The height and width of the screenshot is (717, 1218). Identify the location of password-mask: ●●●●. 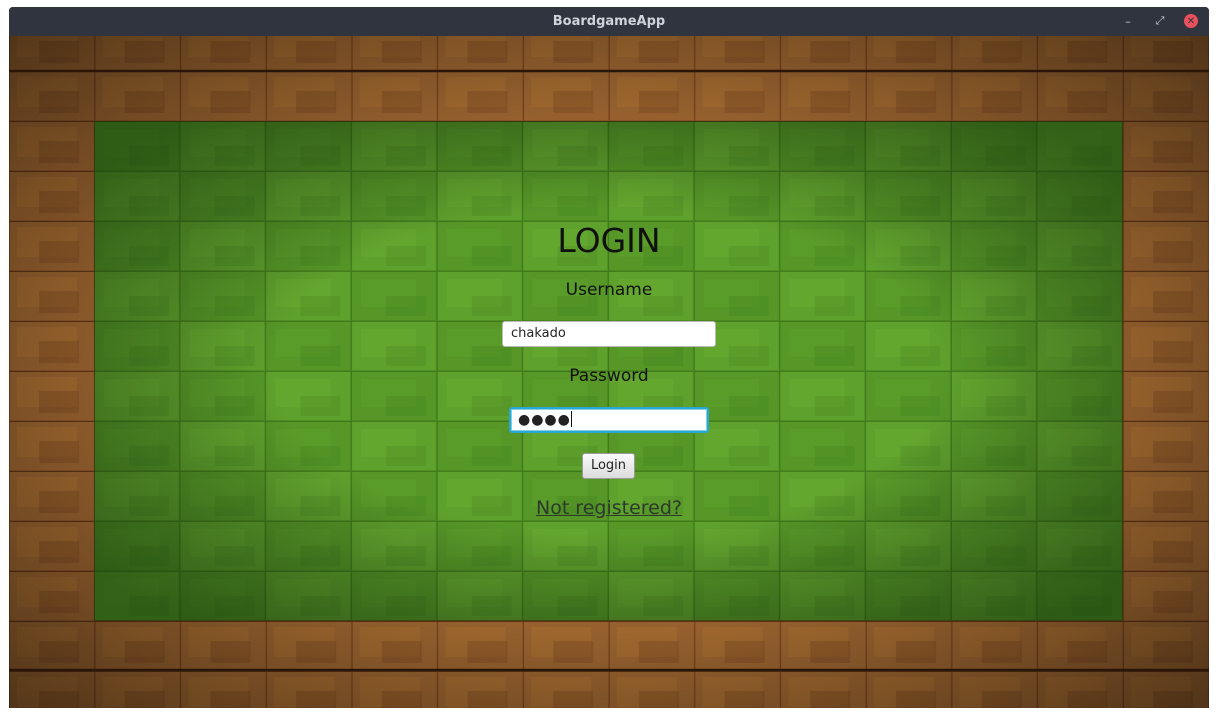
(544, 420).